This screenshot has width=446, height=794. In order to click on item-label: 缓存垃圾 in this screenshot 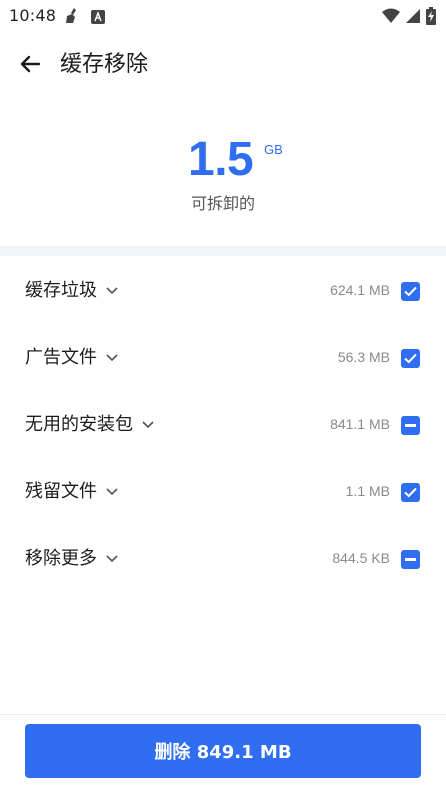, I will do `click(61, 290)`.